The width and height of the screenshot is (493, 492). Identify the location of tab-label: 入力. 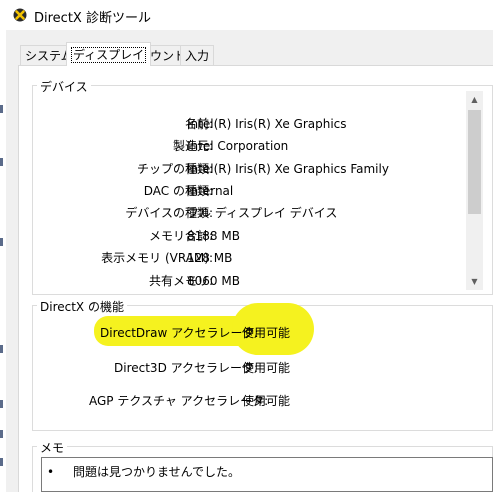
(197, 56).